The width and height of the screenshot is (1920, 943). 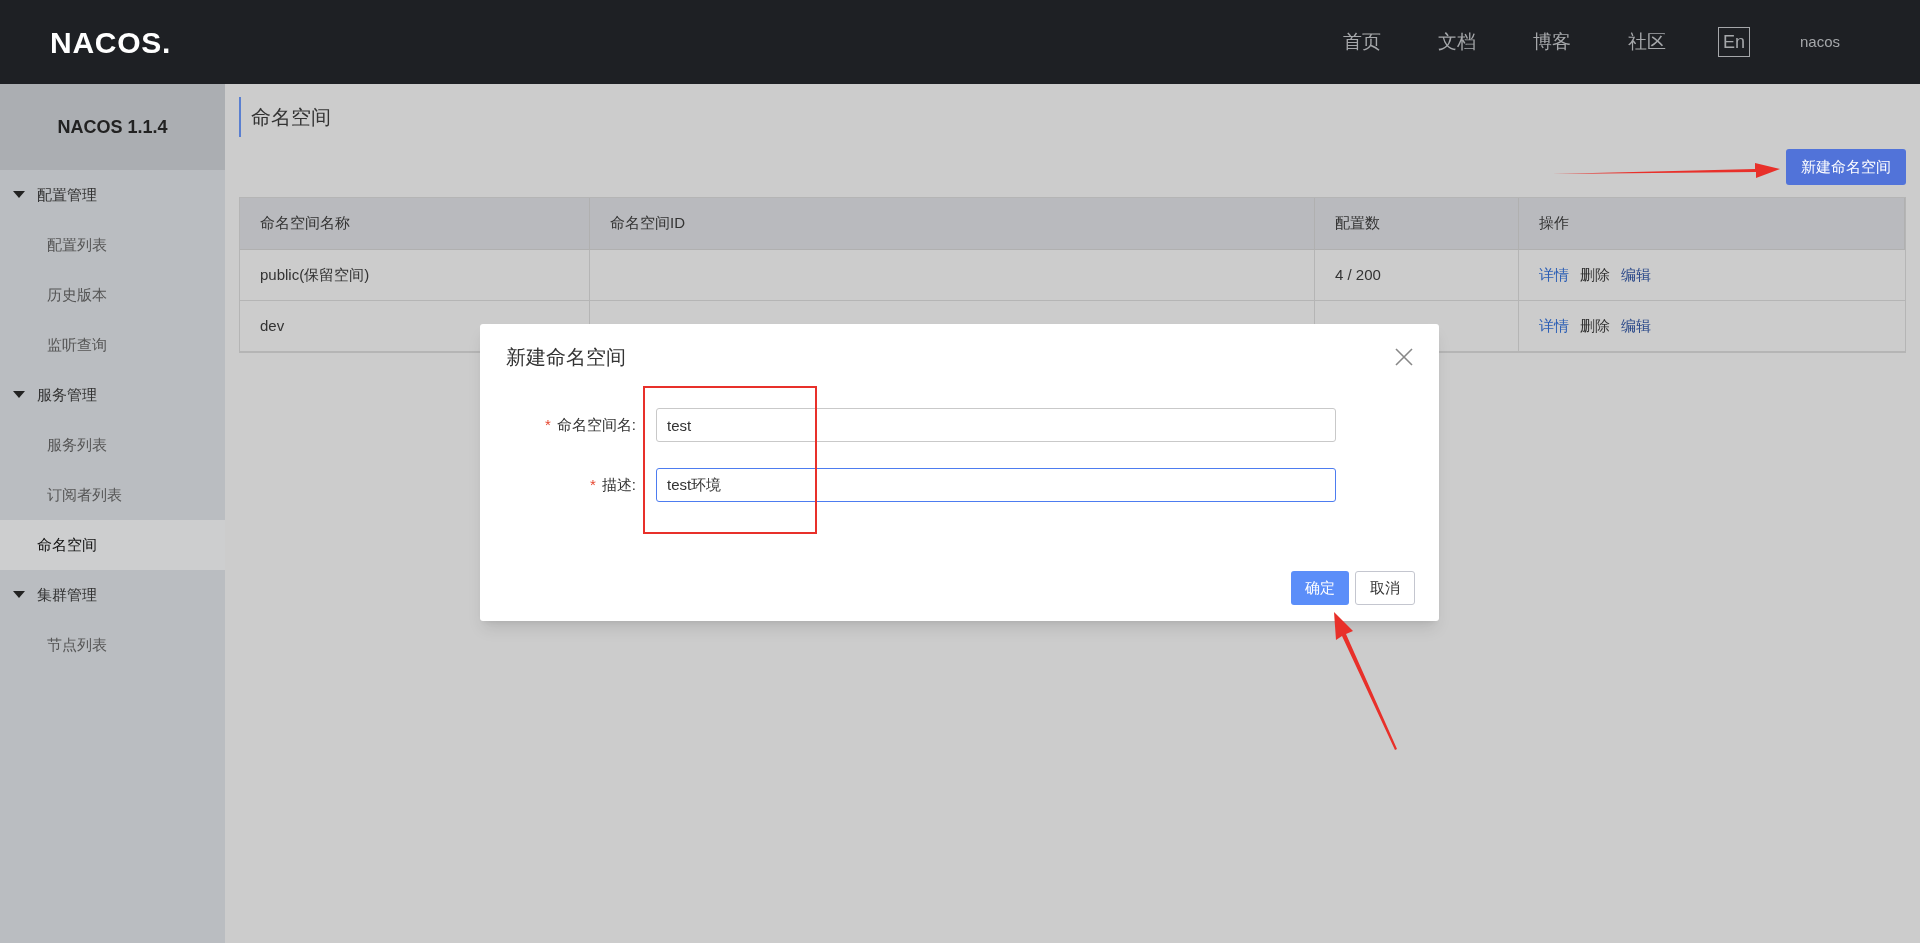 I want to click on nav-link: 博客, so click(x=1551, y=42).